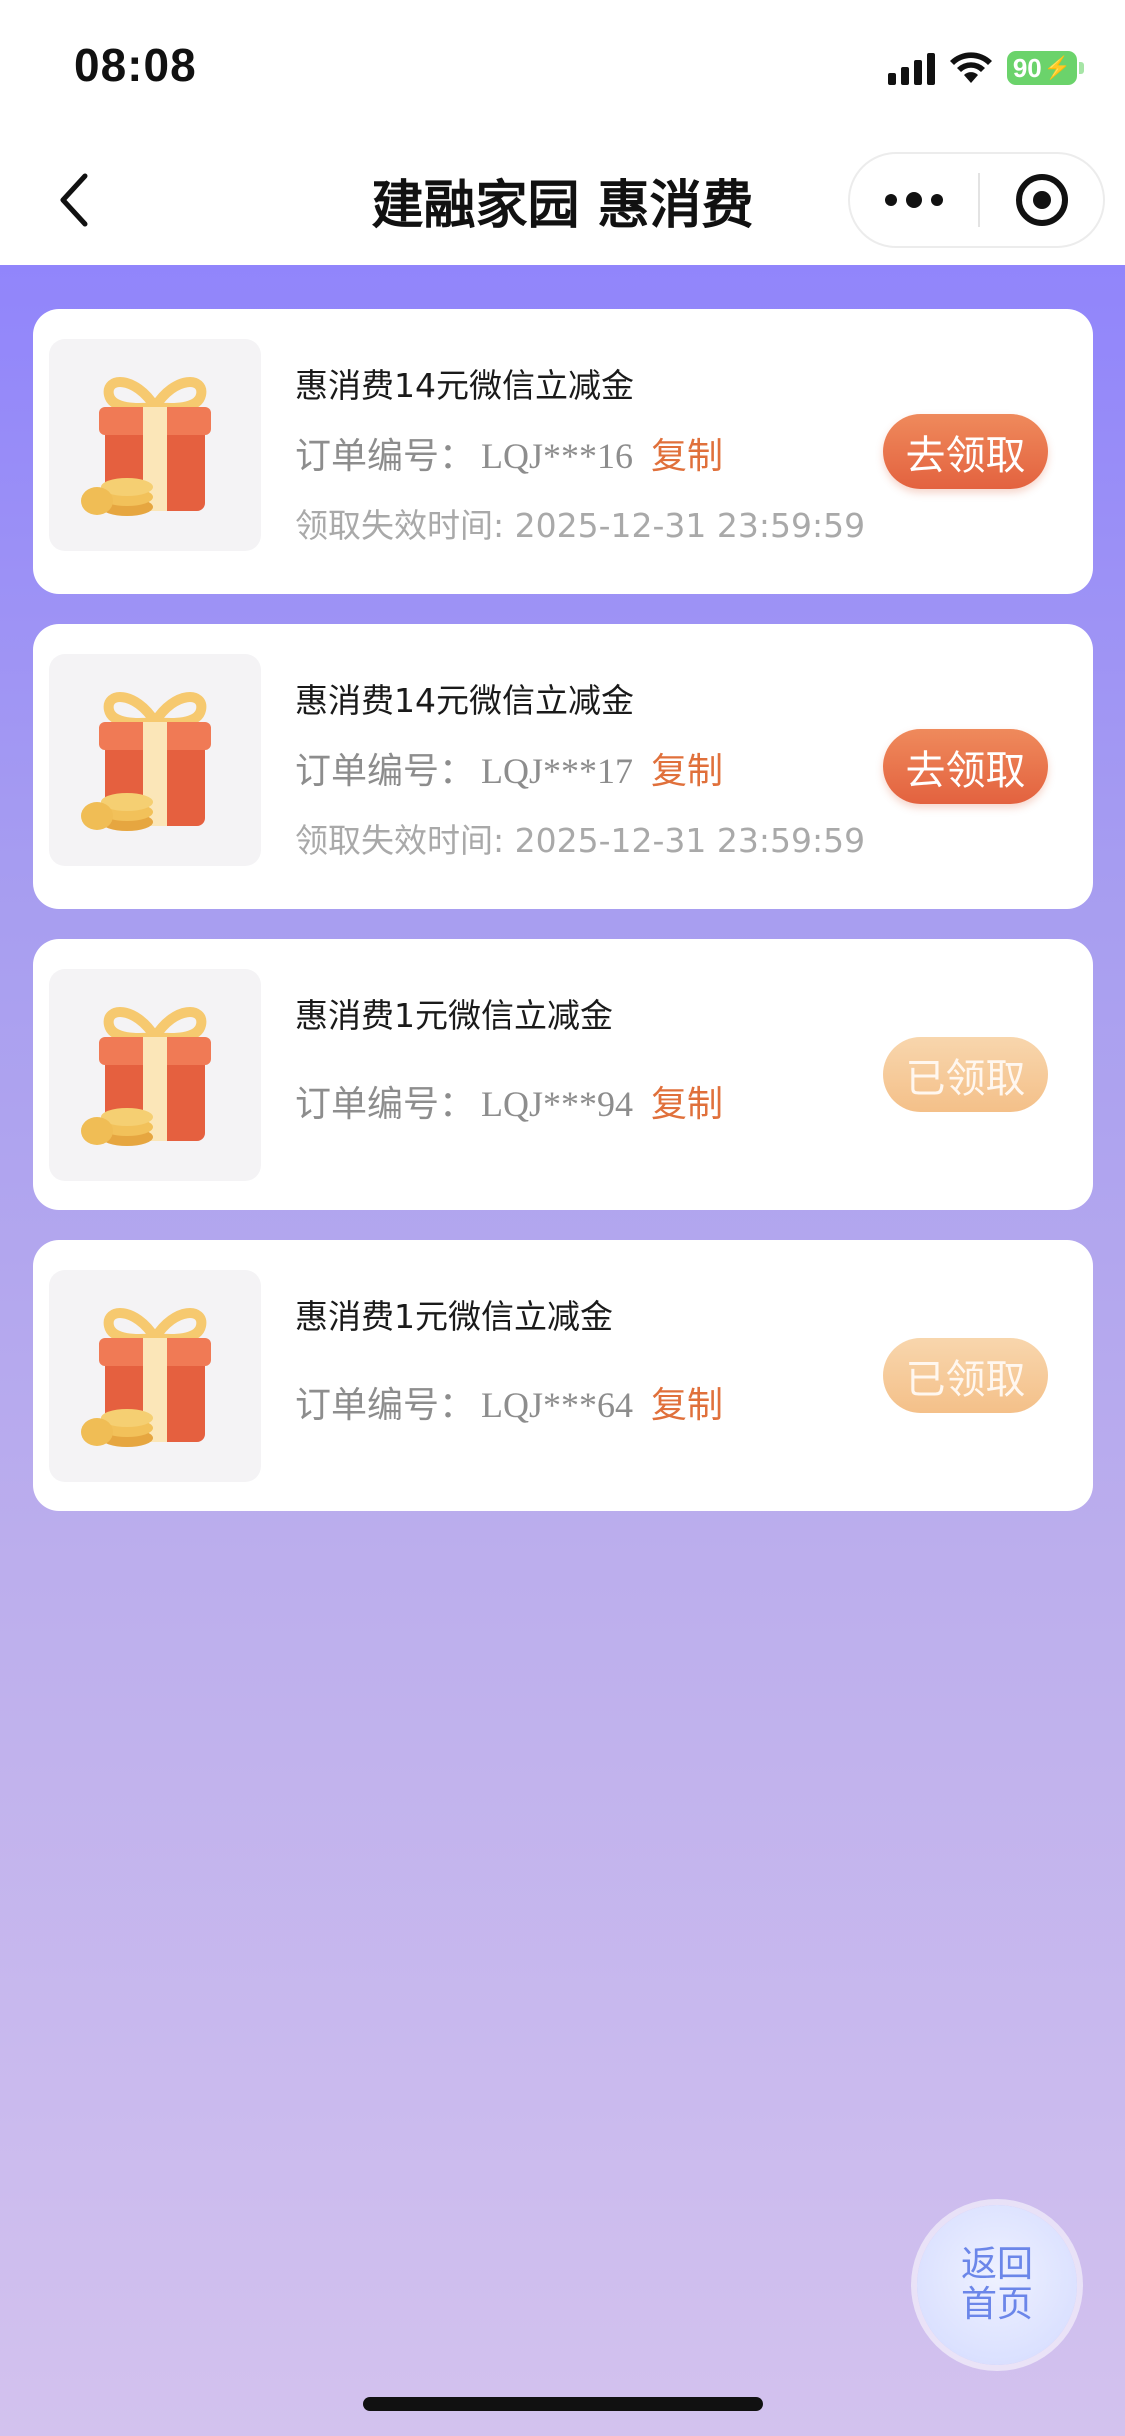 This screenshot has height=2436, width=1125. I want to click on home-button-line2: 首页, so click(996, 2304).